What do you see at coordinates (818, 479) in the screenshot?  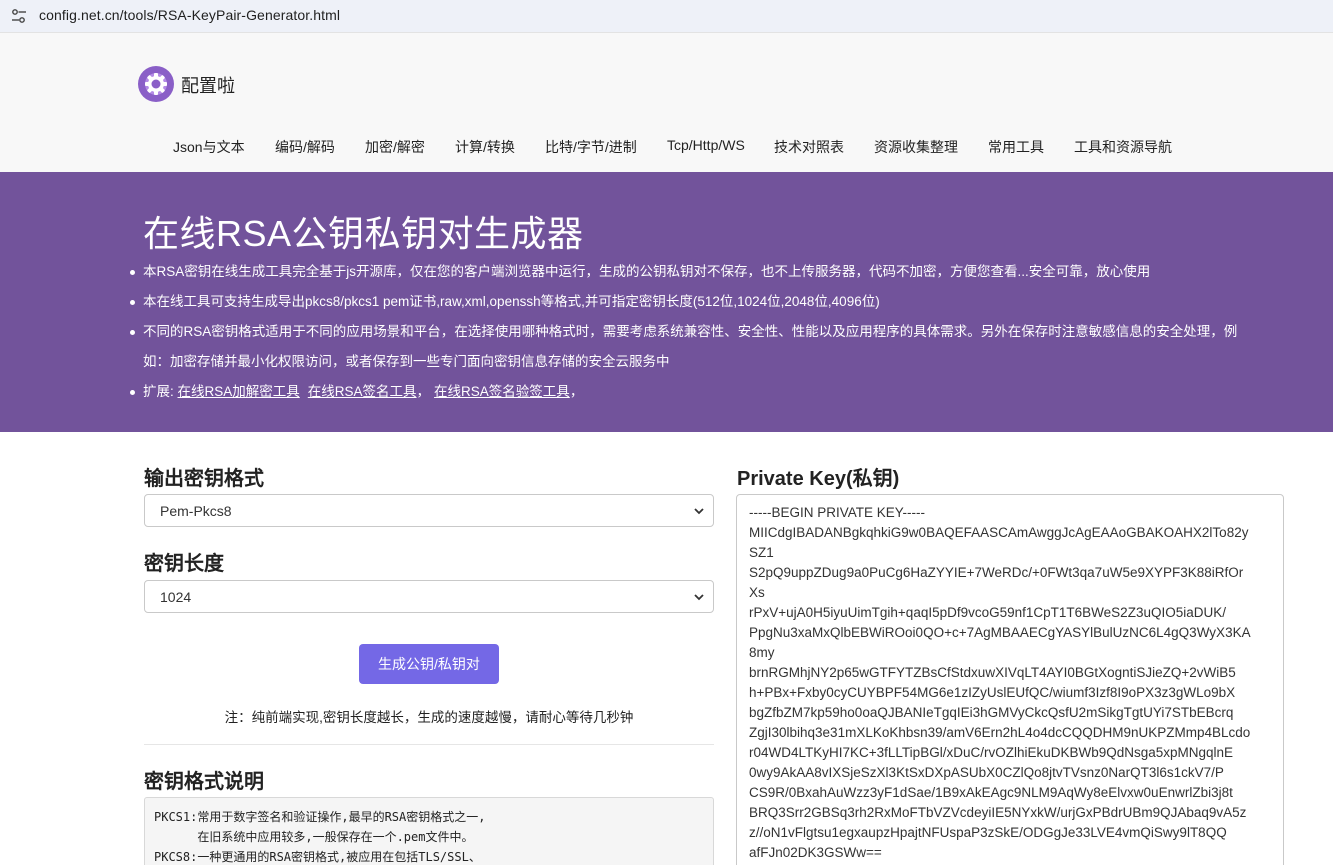 I see `private-key-title: Private Key(私钥)` at bounding box center [818, 479].